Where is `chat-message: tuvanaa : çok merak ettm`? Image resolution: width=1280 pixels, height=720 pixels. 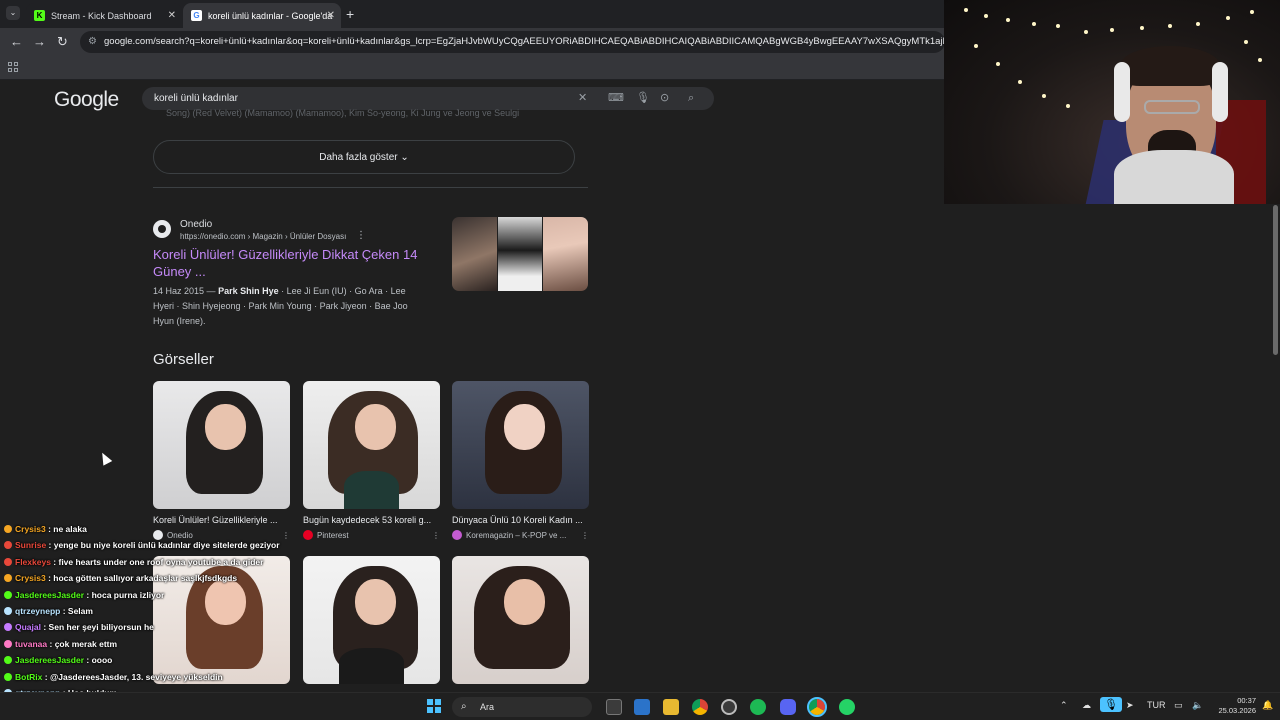
chat-message: tuvanaa : çok merak ettm is located at coordinates (60, 644).